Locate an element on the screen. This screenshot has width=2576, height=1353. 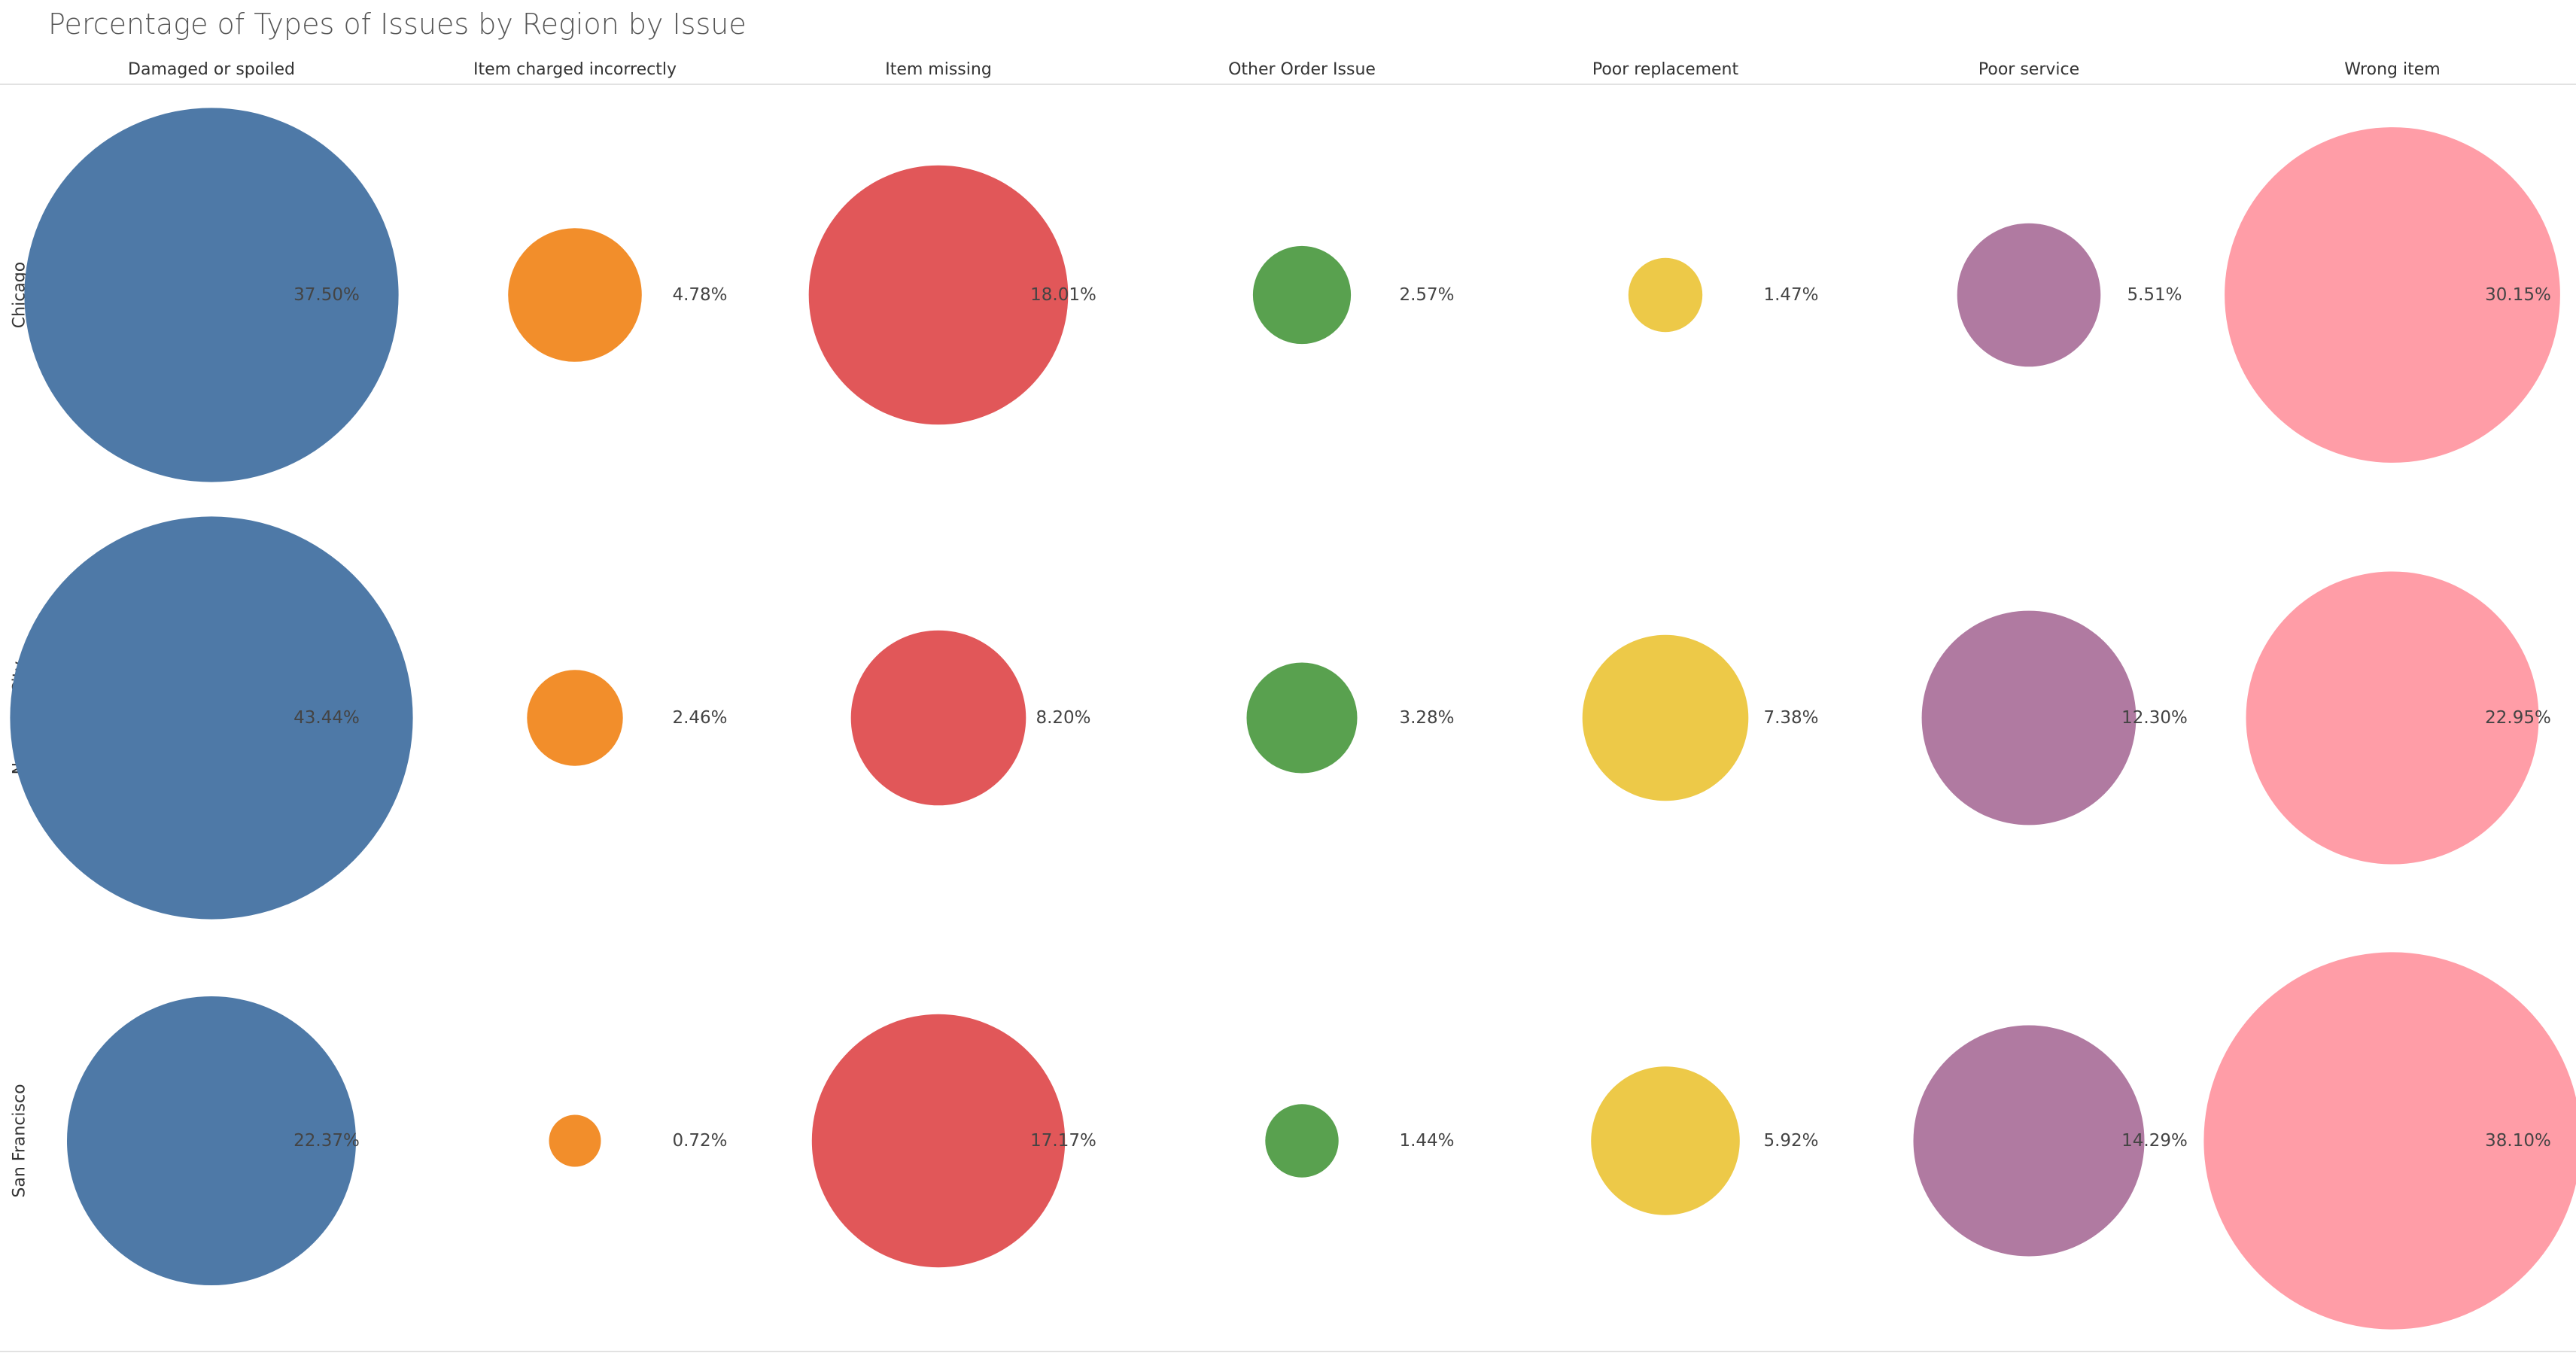
value-label: 22.37% is located at coordinates (326, 1141).